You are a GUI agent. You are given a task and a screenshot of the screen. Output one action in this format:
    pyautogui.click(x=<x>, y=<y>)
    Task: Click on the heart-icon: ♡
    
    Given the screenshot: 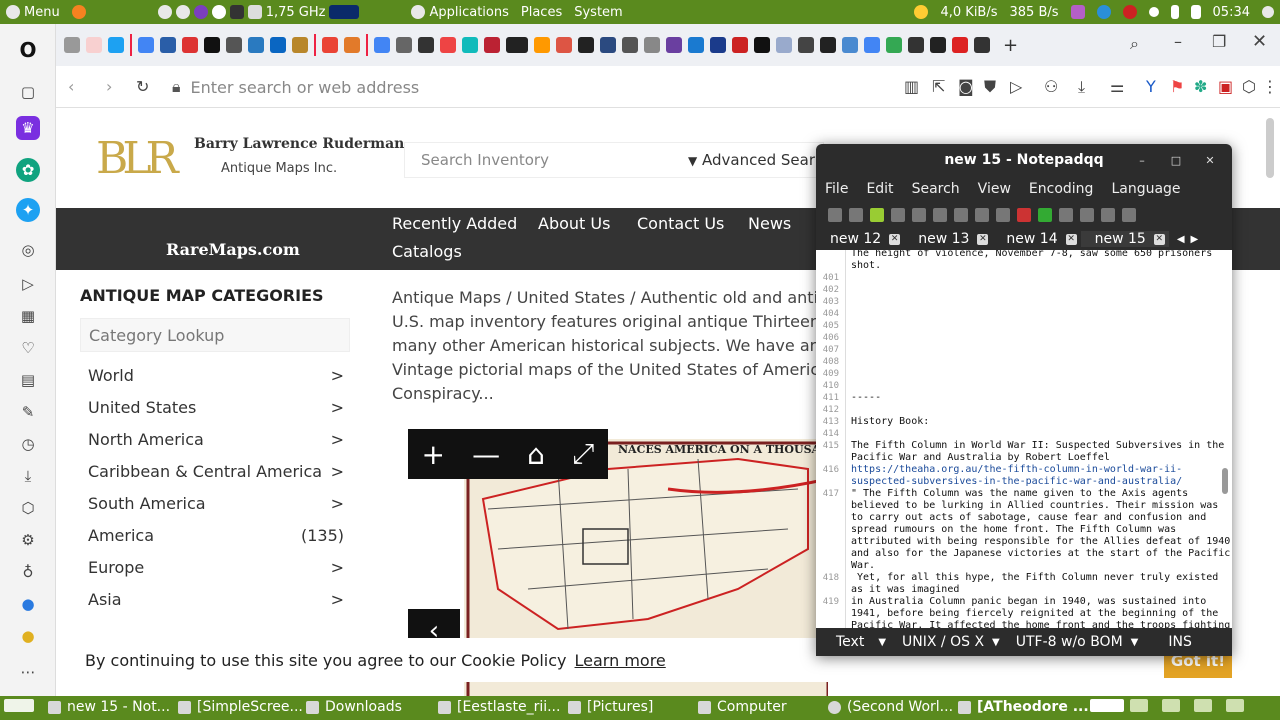 What is the action you would take?
    pyautogui.click(x=28, y=348)
    